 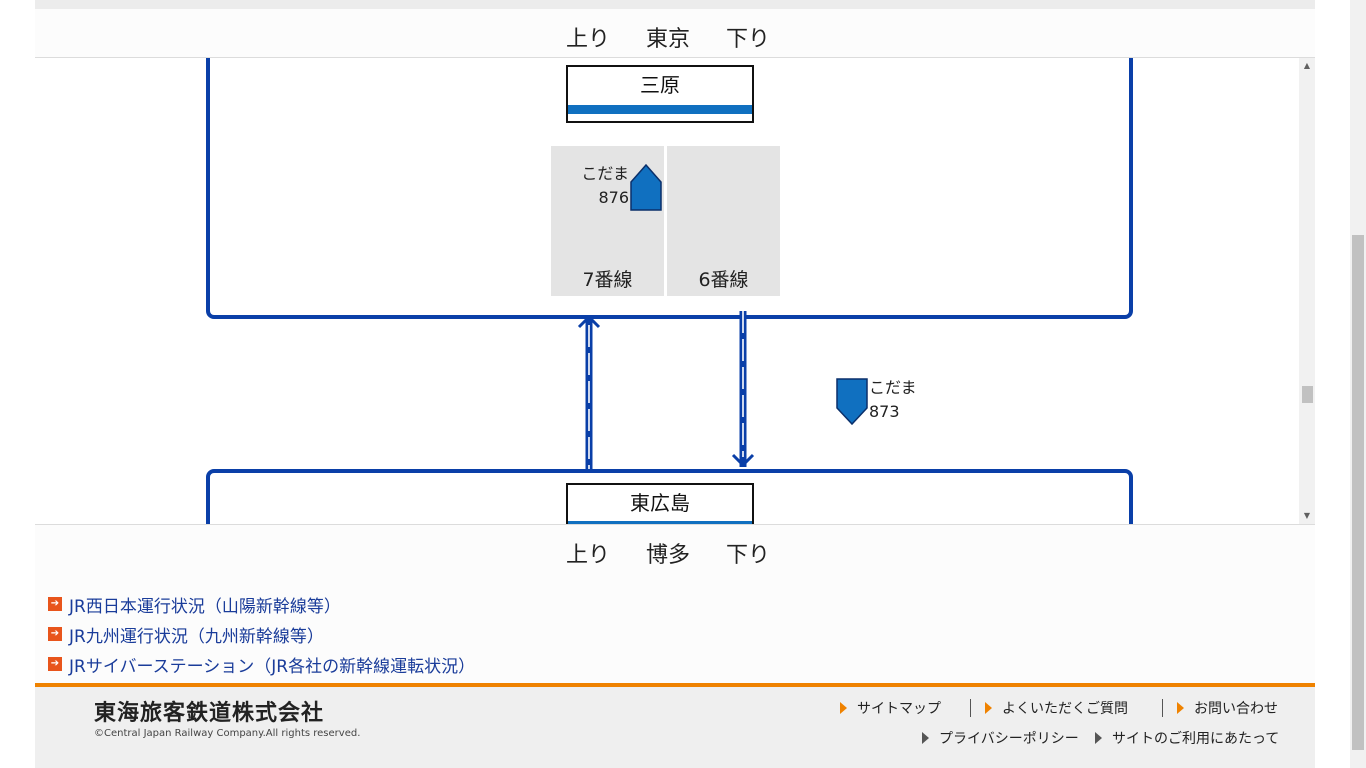 I want to click on down-line-connector, so click(x=743, y=389).